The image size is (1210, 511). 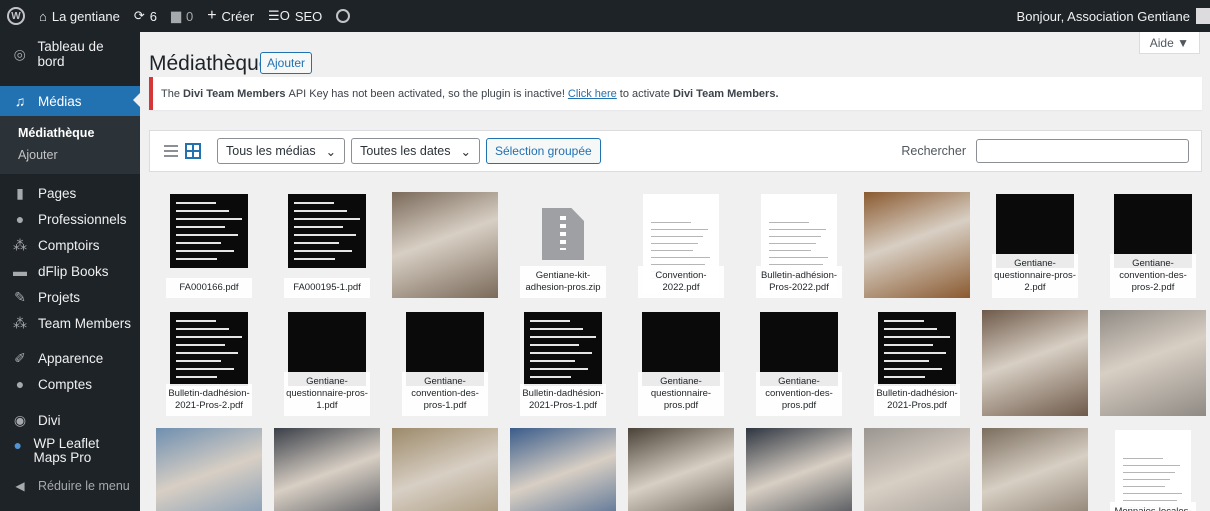 What do you see at coordinates (343, 16) in the screenshot?
I see `divi-menu-link` at bounding box center [343, 16].